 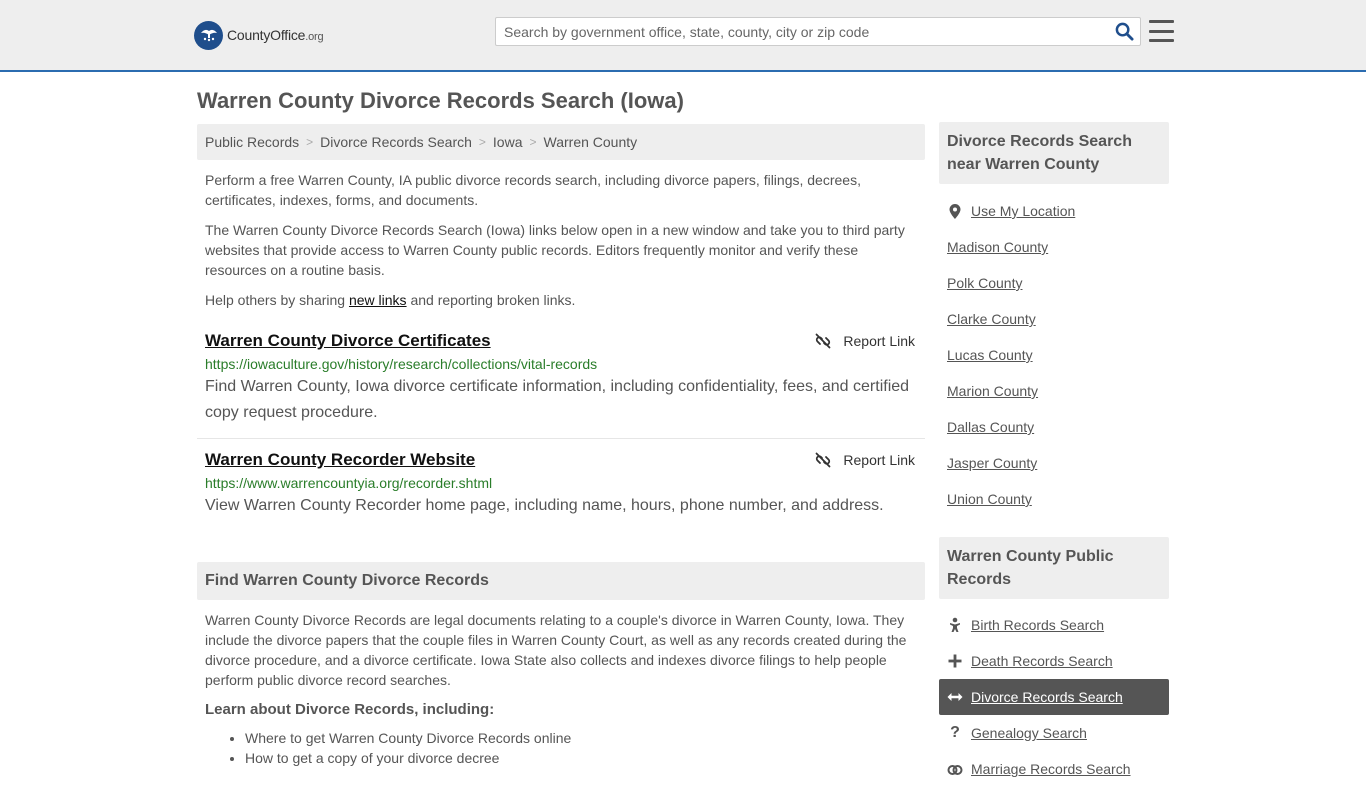 I want to click on site-header: CountyOffice.org, so click(x=683, y=36).